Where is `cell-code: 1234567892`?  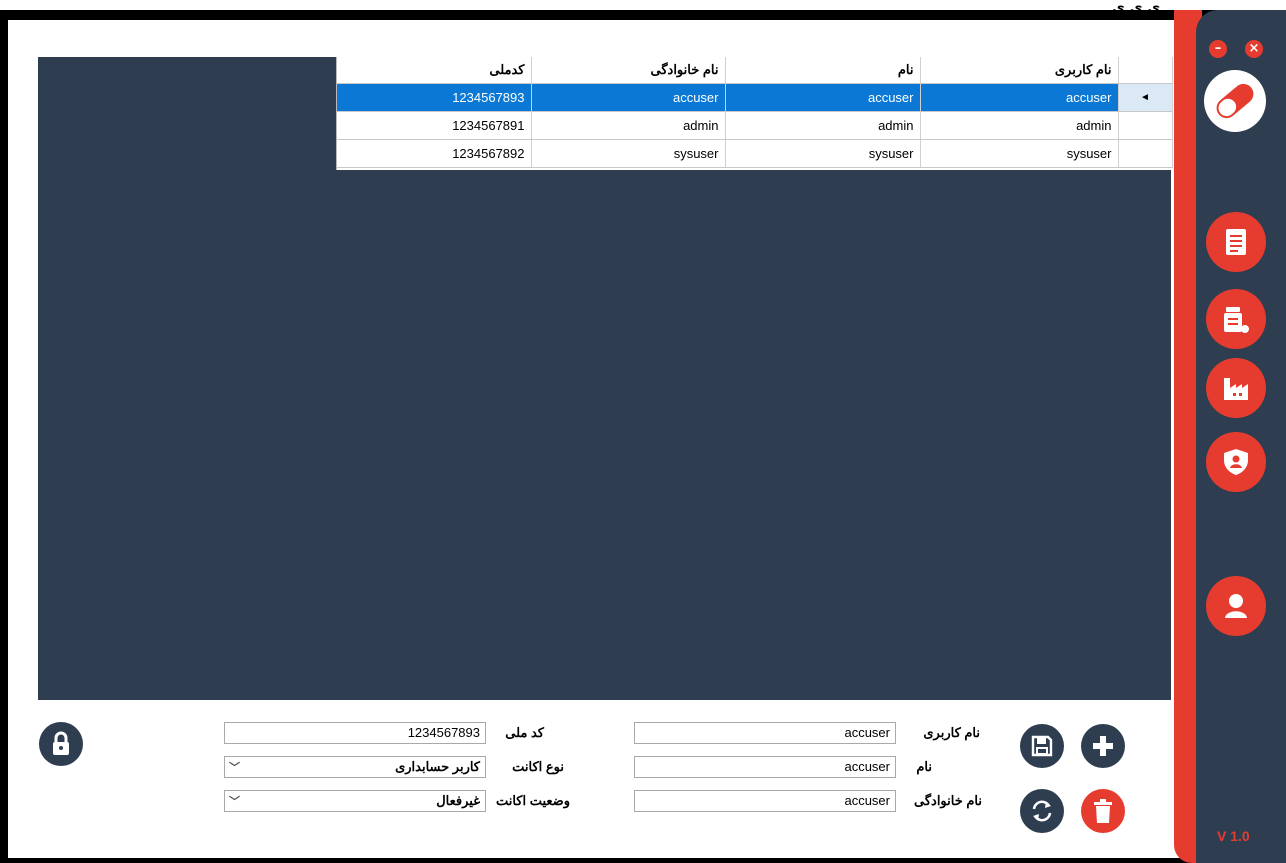
cell-code: 1234567892 is located at coordinates (434, 153).